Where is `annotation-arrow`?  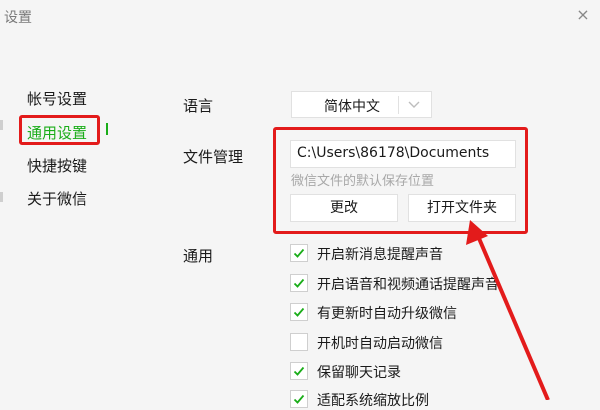 annotation-arrow is located at coordinates (508, 310).